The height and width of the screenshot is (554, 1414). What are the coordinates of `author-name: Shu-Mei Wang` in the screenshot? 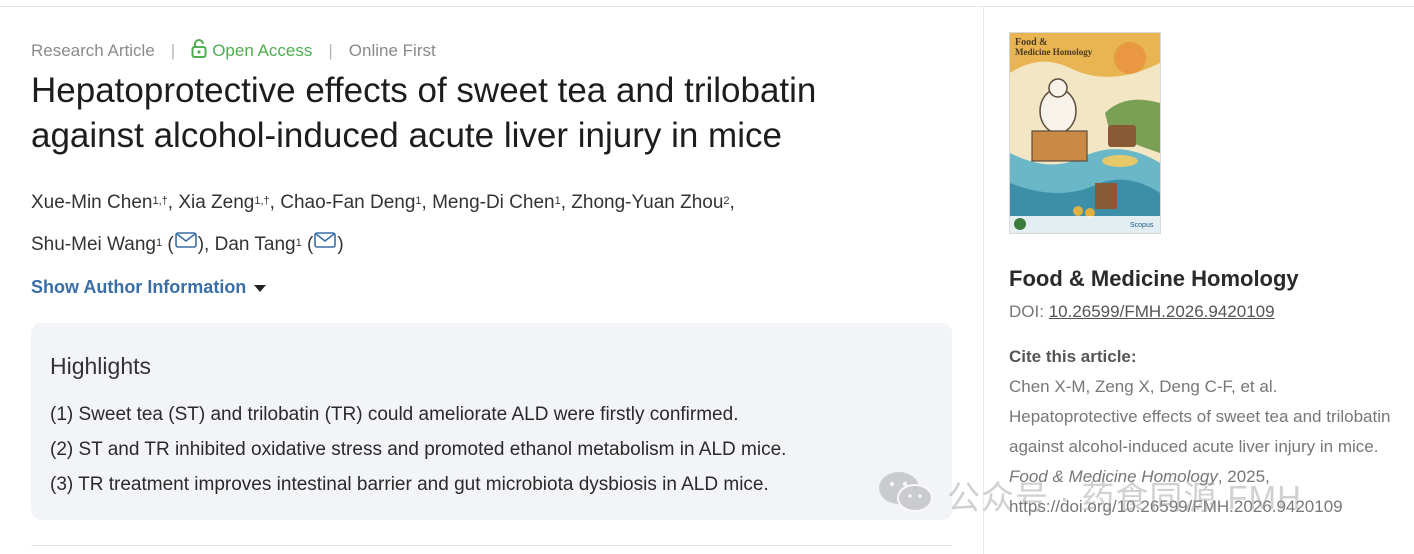 It's located at (93, 244).